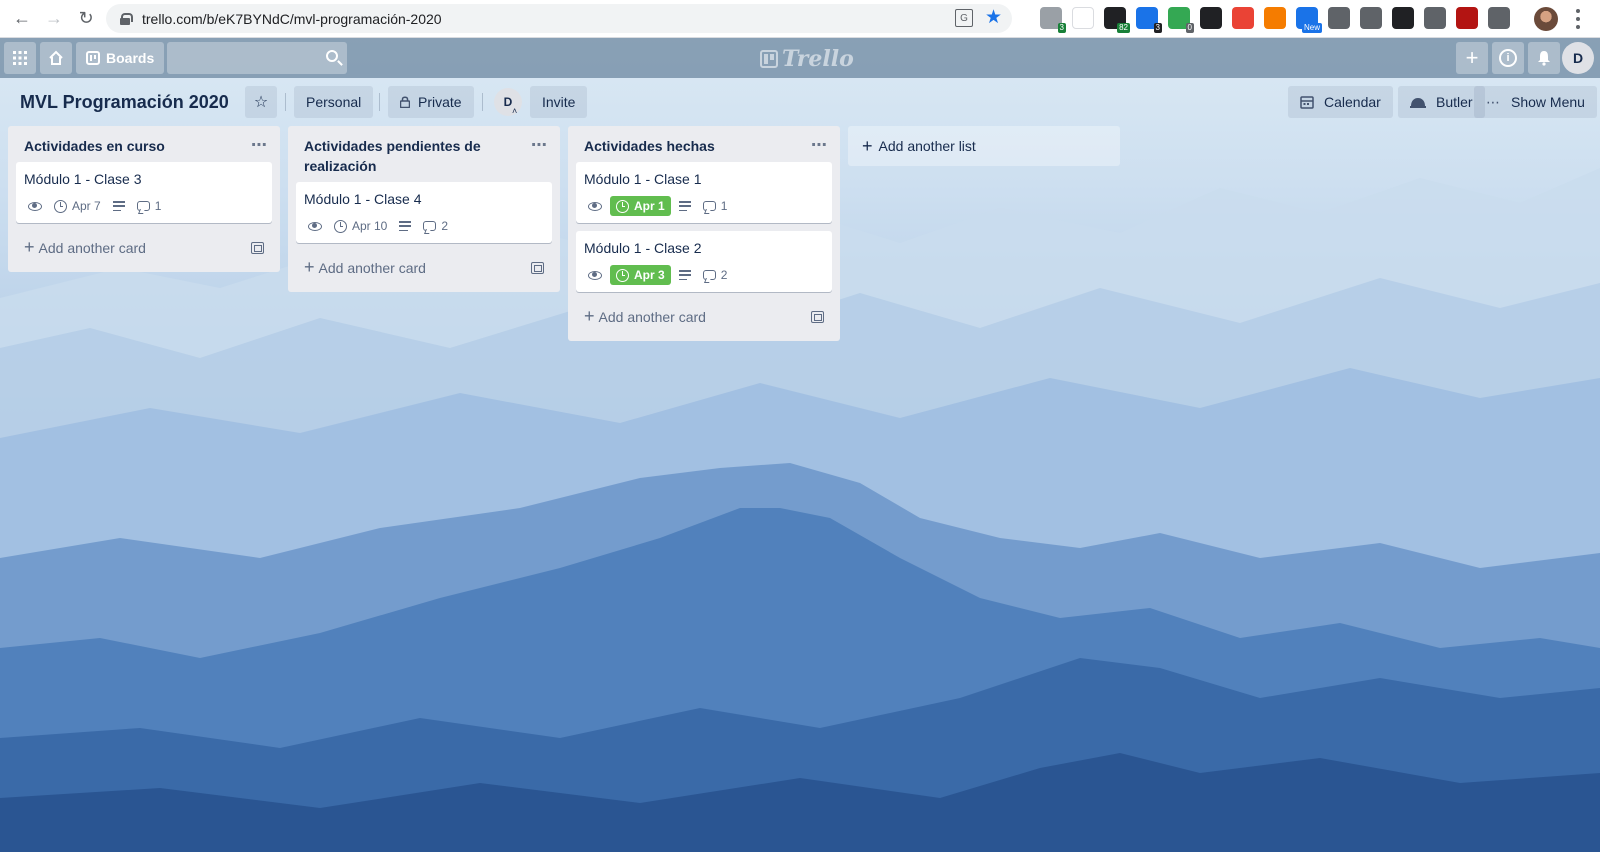 Image resolution: width=1600 pixels, height=852 pixels. What do you see at coordinates (984, 146) in the screenshot?
I see `add-list-button: + Add another list` at bounding box center [984, 146].